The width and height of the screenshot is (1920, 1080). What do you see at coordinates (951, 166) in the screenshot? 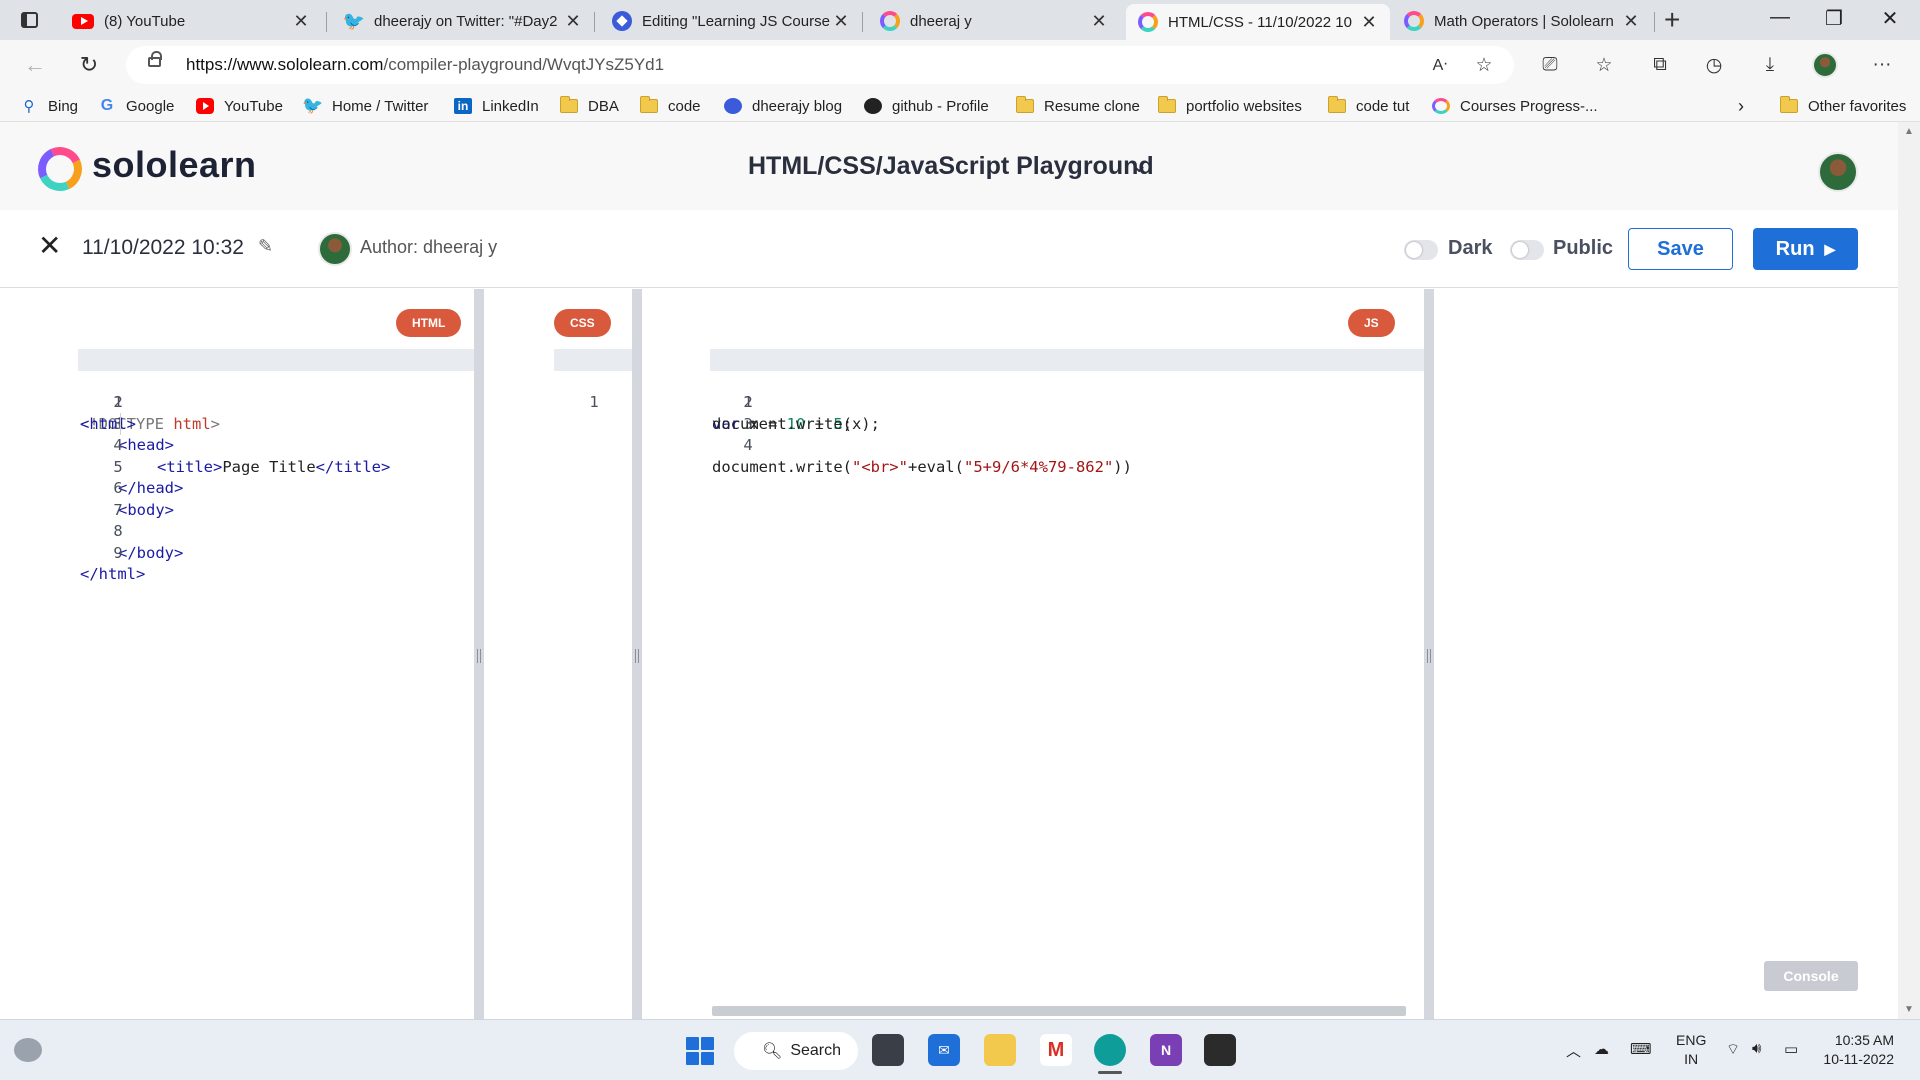
I see `playground-title: HTML/CSS/JavaScript Playground` at bounding box center [951, 166].